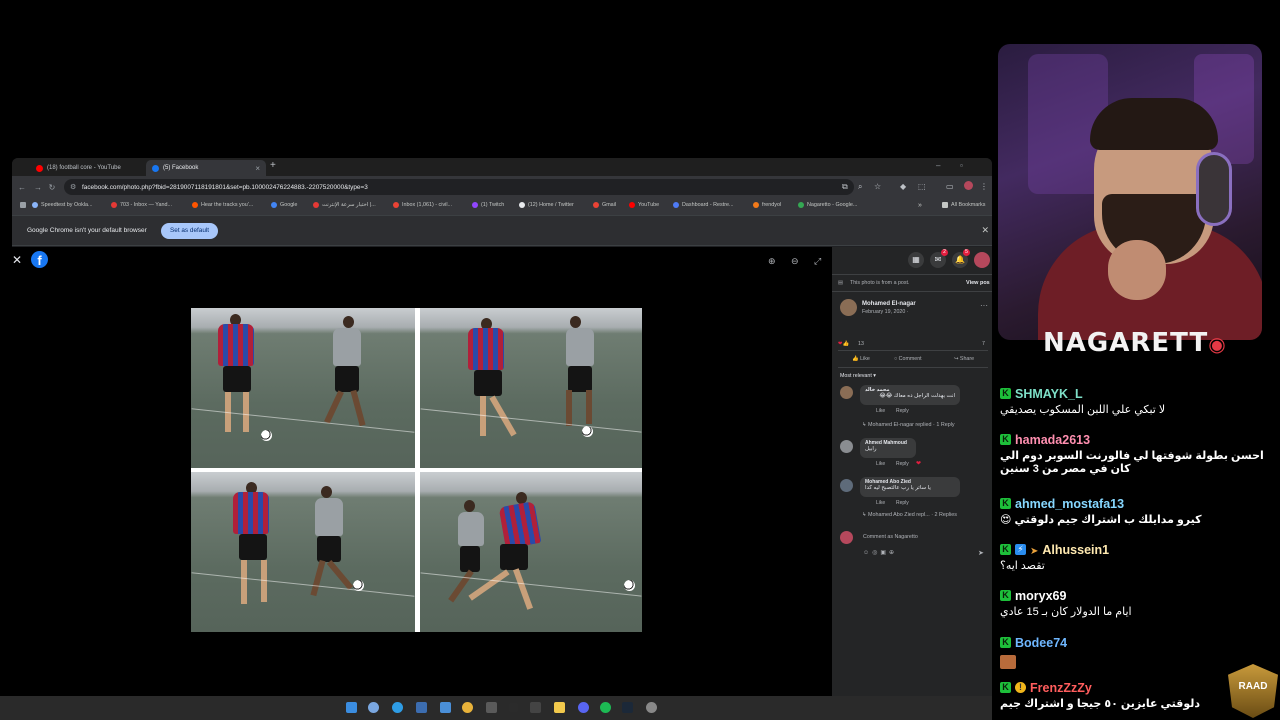 The width and height of the screenshot is (1280, 720). What do you see at coordinates (421, 707) in the screenshot?
I see `store-icon` at bounding box center [421, 707].